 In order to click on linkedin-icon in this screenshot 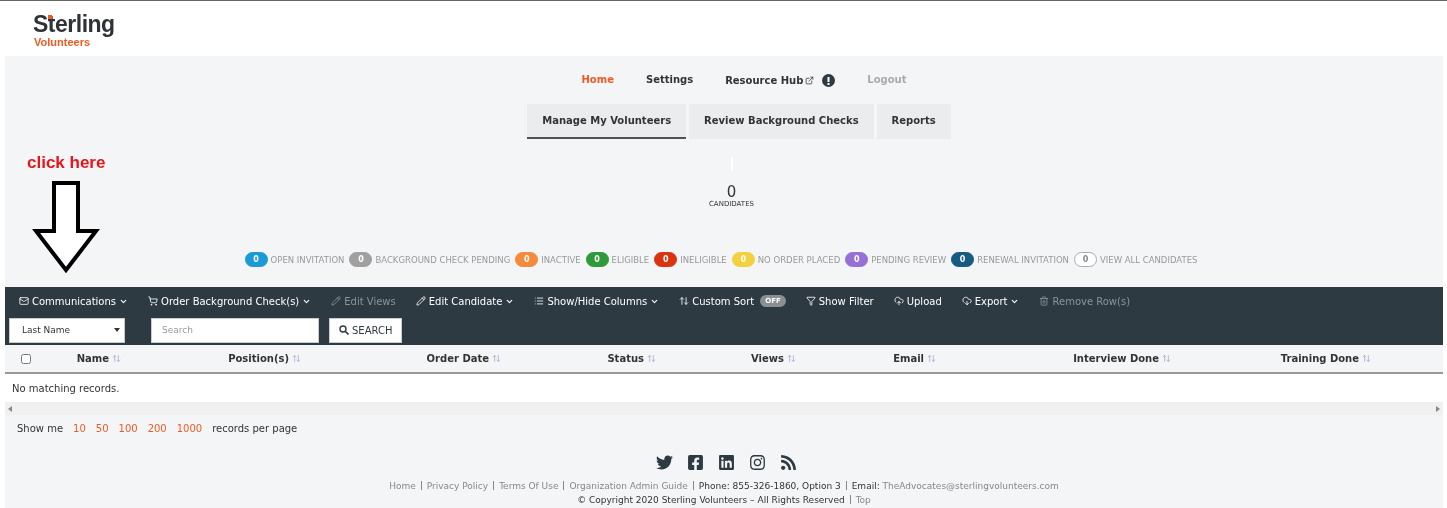, I will do `click(726, 462)`.